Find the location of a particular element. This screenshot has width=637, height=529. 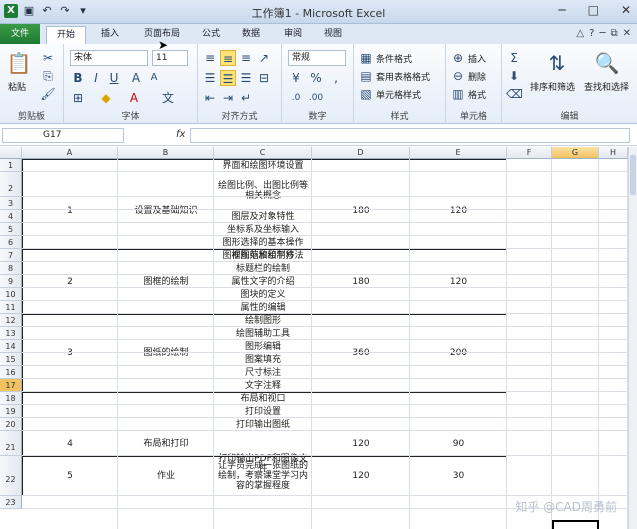

active-cell-G17 is located at coordinates (575, 524).